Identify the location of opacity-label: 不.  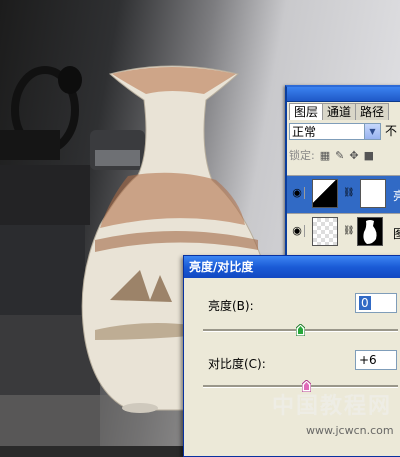
(391, 131).